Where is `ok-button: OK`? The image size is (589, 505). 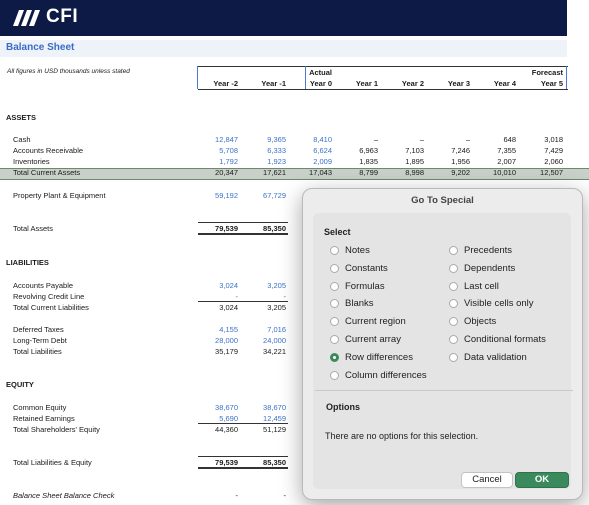
ok-button: OK is located at coordinates (542, 480).